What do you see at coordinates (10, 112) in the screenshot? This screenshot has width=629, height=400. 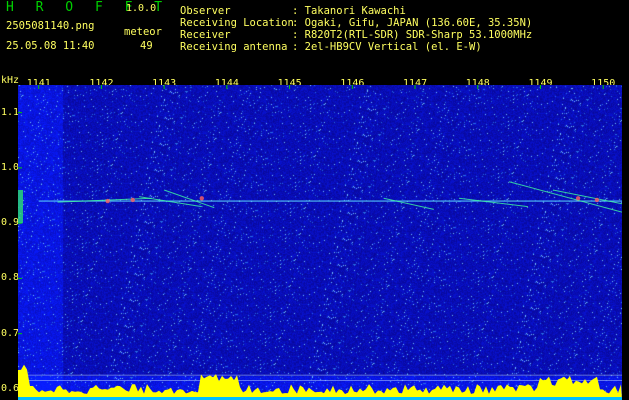 I see `y-tick-label: 1.1` at bounding box center [10, 112].